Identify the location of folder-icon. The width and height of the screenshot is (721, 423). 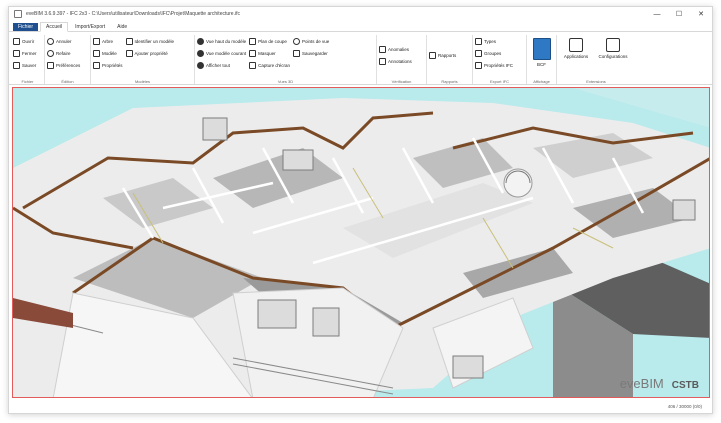
(16, 41).